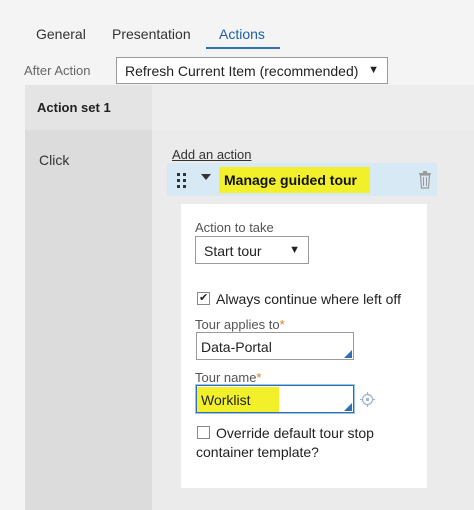 Image resolution: width=474 pixels, height=510 pixels. I want to click on target-icon, so click(367, 399).